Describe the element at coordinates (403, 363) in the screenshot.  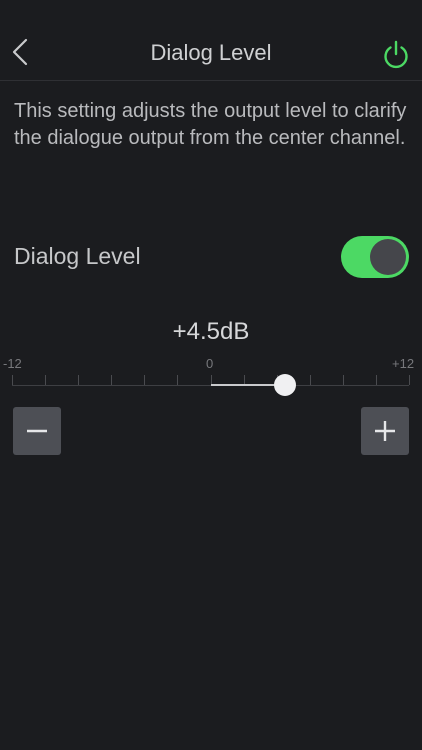
I see `slider-max-label: +12` at that location.